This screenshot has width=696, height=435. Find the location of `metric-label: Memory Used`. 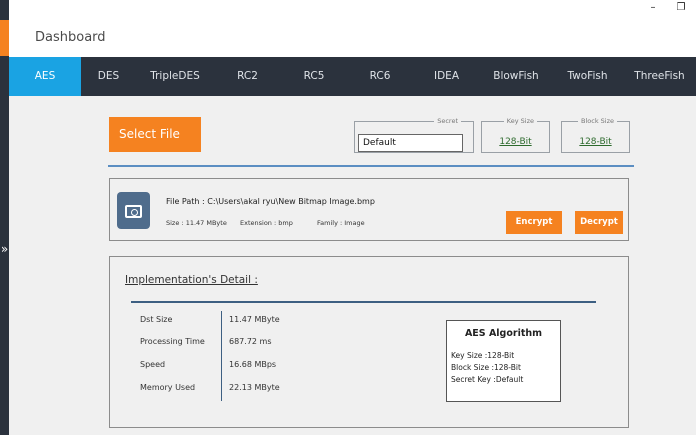

metric-label: Memory Used is located at coordinates (168, 387).